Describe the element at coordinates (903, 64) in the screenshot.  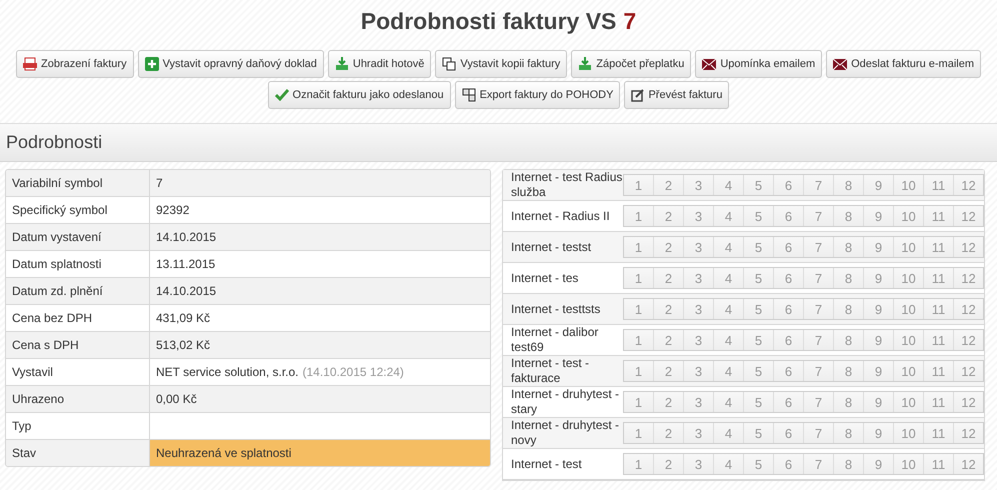
I see `toolbar-button: Odeslat fakturu e-mailem` at that location.